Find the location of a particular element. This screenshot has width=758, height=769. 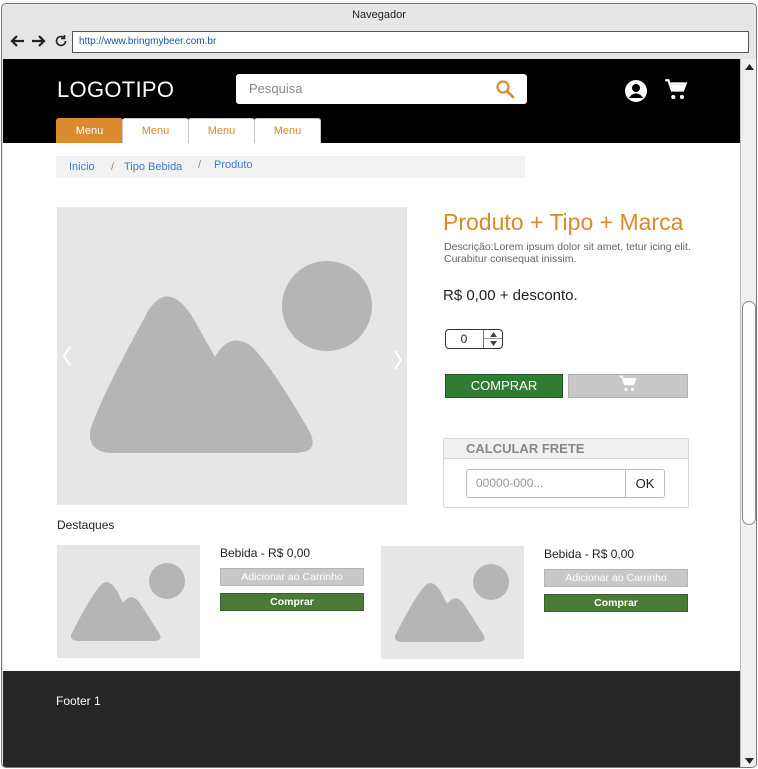

product-title: Produto + Tipo + Marca is located at coordinates (563, 222).